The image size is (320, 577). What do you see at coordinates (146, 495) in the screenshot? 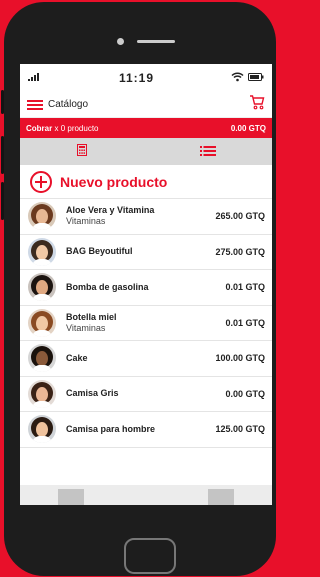
I see `bottom-bar` at bounding box center [146, 495].